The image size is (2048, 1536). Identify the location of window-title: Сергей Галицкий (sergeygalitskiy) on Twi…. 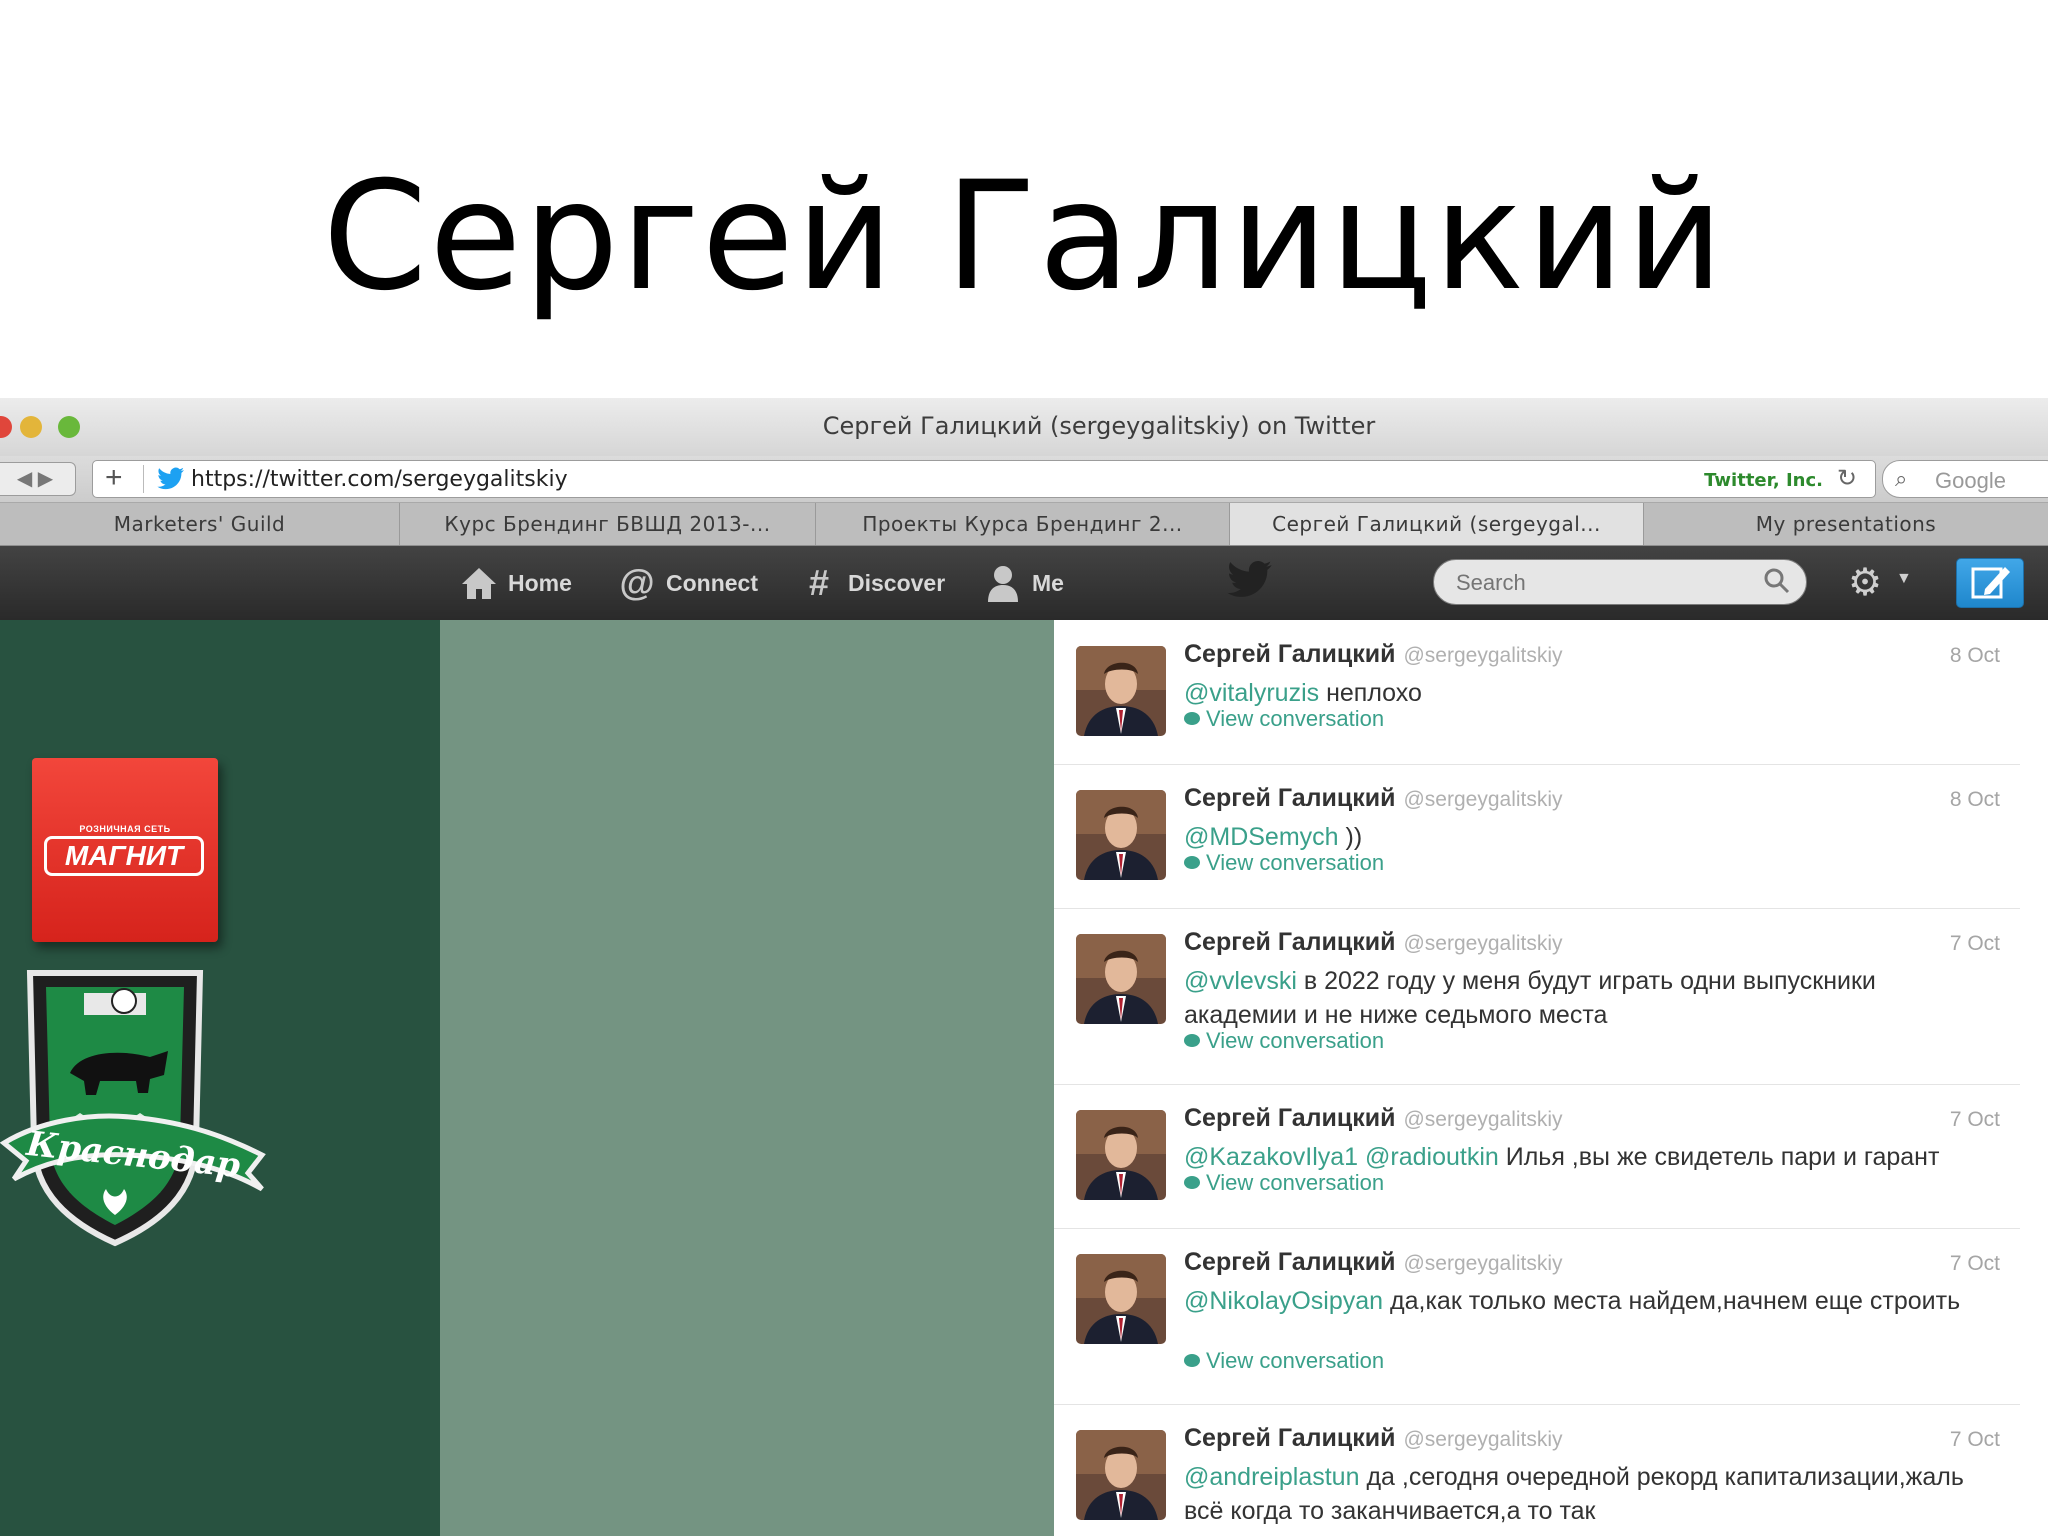
(1099, 426).